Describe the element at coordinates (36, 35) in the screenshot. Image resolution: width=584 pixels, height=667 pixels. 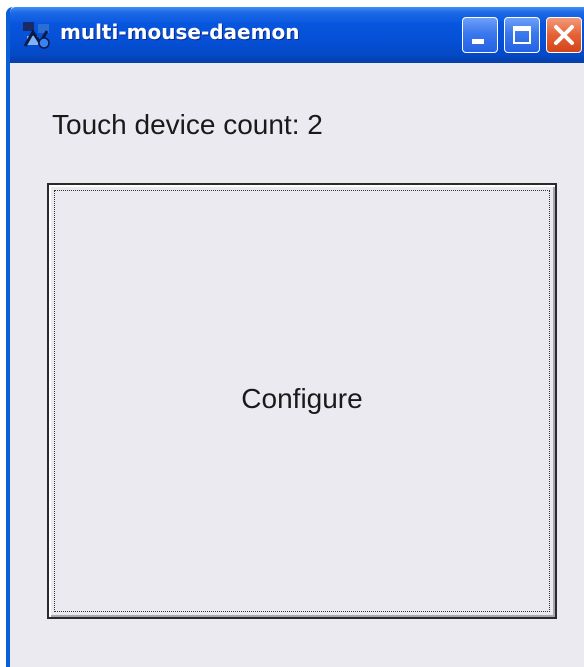
I see `app-icon` at that location.